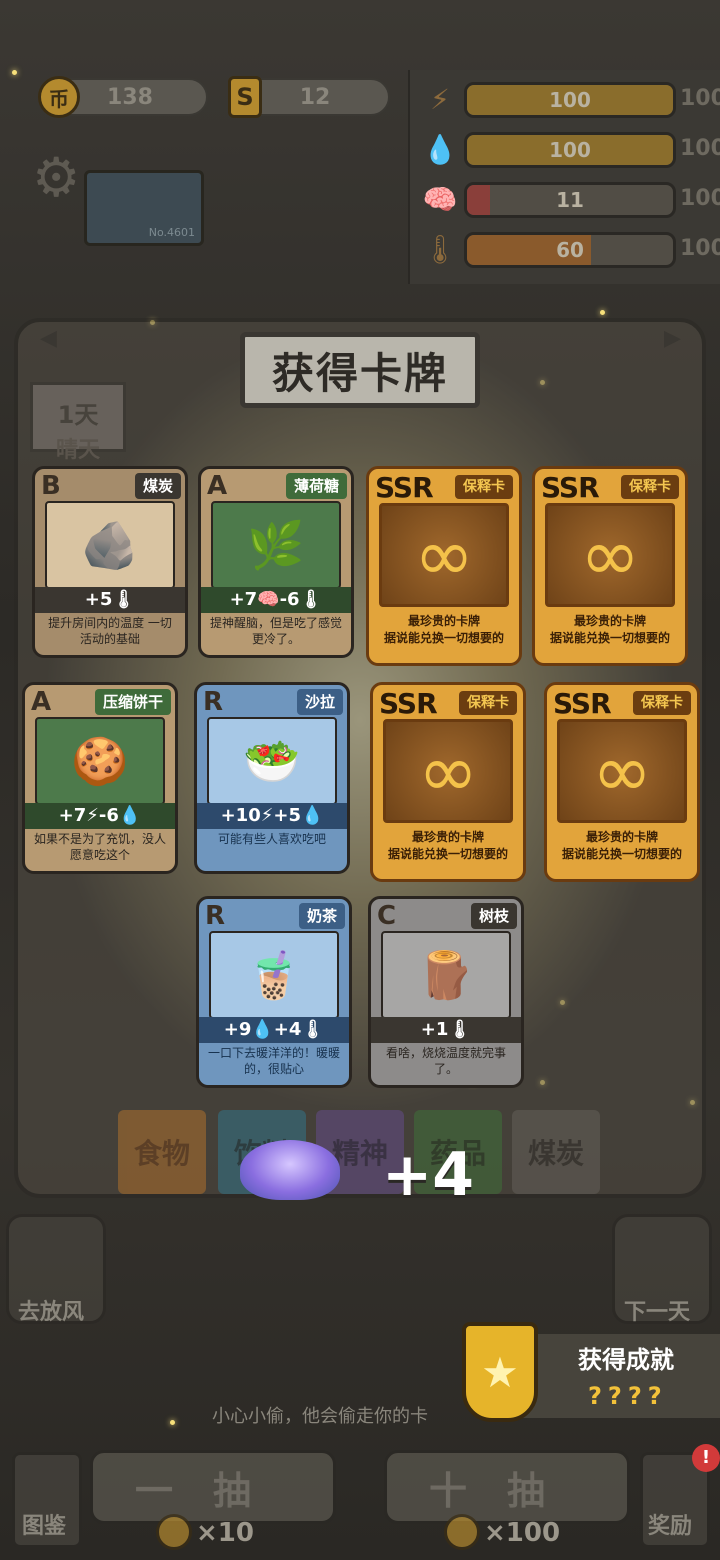 Image resolution: width=720 pixels, height=1560 pixels. I want to click on stat-water: 💧 100 100, so click(571, 150).